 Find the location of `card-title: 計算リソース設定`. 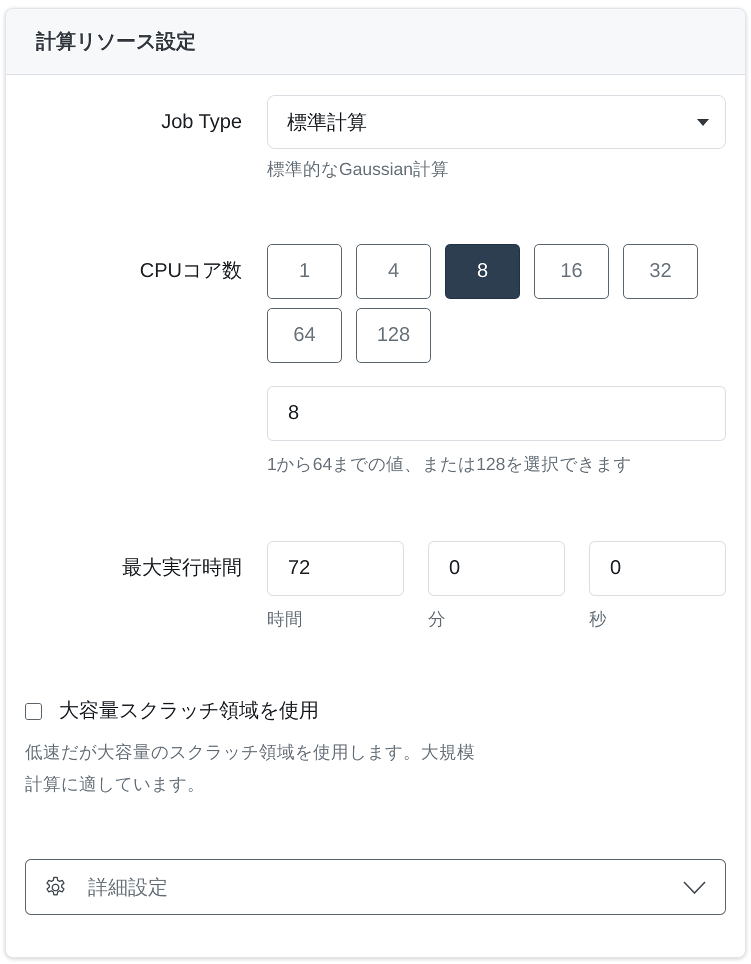

card-title: 計算リソース設定 is located at coordinates (116, 42).